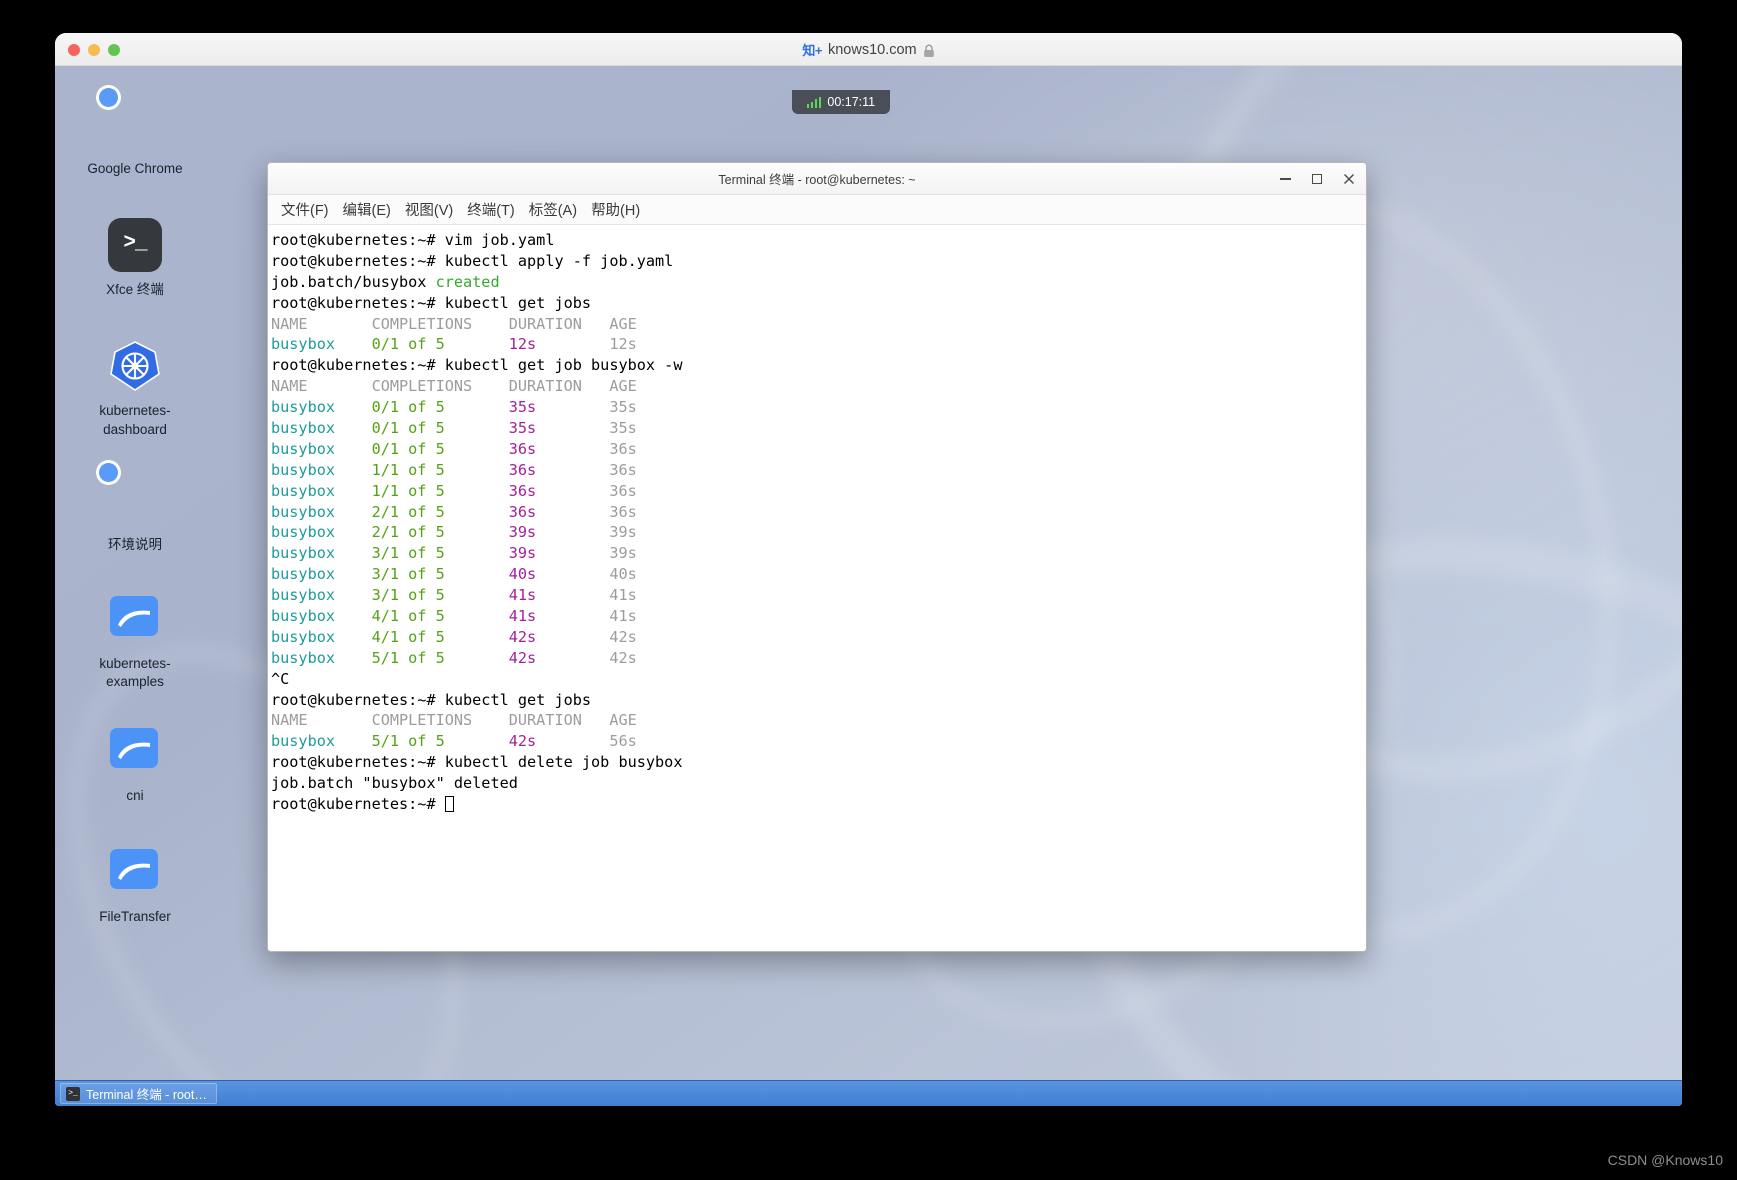 This screenshot has width=1737, height=1180. Describe the element at coordinates (559, 574) in the screenshot. I see `cell-duration: 40s` at that location.